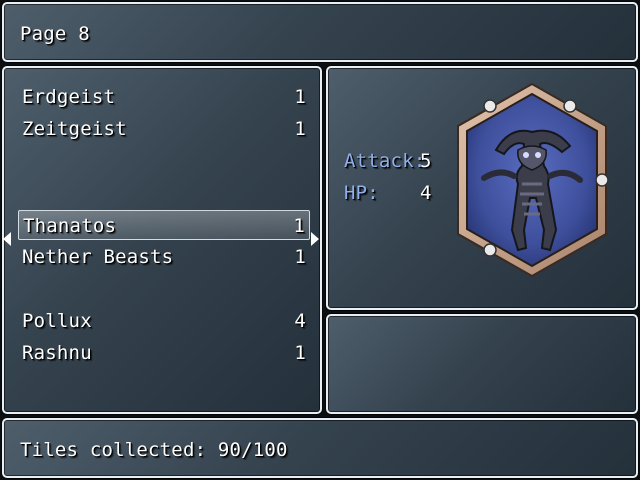 This screenshot has height=480, width=640. Describe the element at coordinates (98, 257) in the screenshot. I see `list-item-name: Nether Beasts` at that location.